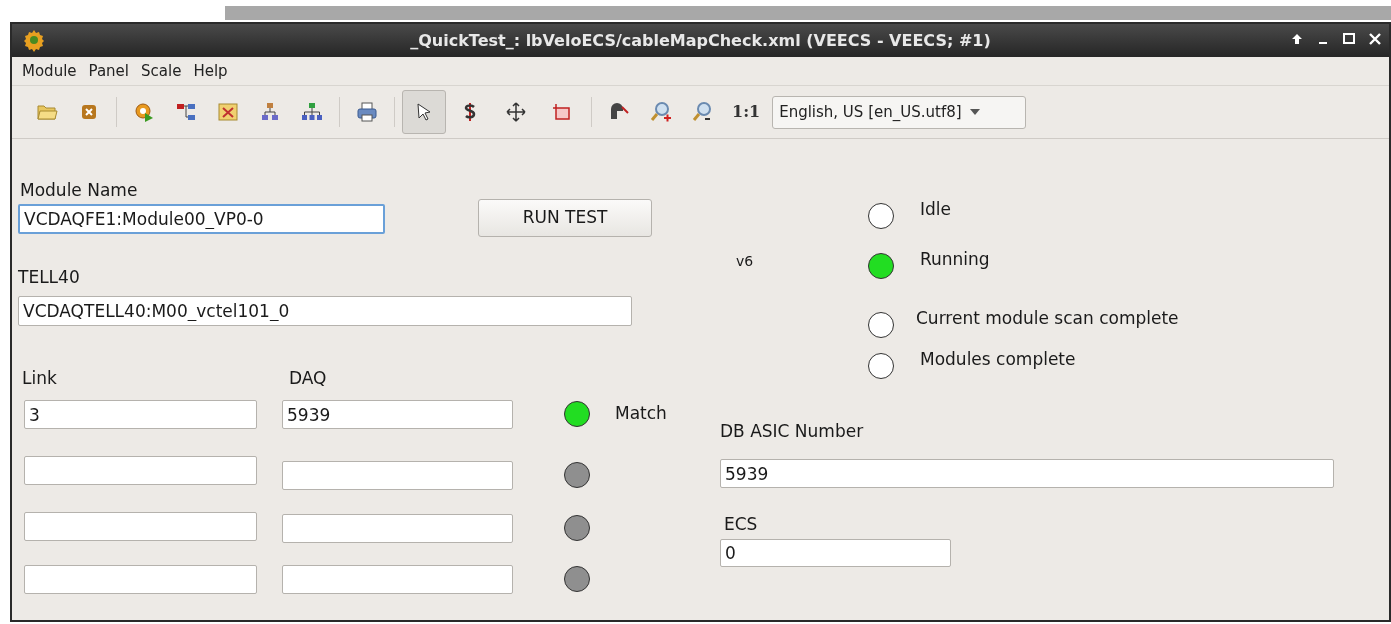 The width and height of the screenshot is (1391, 624). I want to click on input-field: 3, so click(140, 414).